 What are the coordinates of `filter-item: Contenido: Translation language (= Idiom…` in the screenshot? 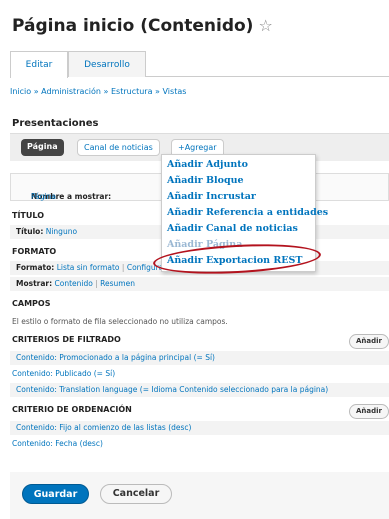 It's located at (199, 390).